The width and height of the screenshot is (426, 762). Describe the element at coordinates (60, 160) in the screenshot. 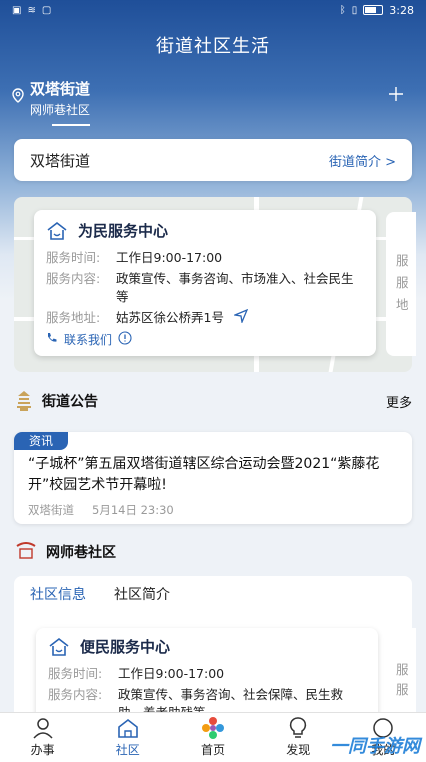

I see `street-card-name: 双塔街道` at that location.